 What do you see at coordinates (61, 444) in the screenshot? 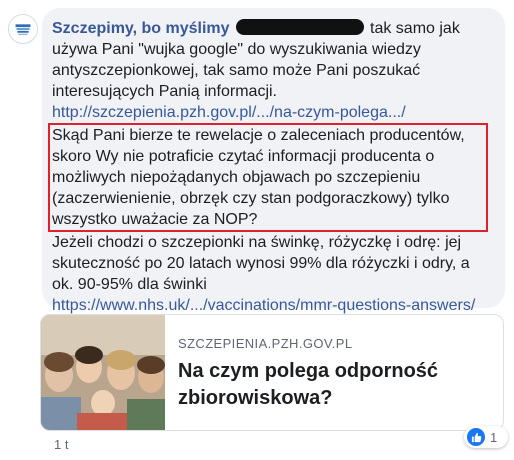
I see `comment-timestamp: 1 t` at bounding box center [61, 444].